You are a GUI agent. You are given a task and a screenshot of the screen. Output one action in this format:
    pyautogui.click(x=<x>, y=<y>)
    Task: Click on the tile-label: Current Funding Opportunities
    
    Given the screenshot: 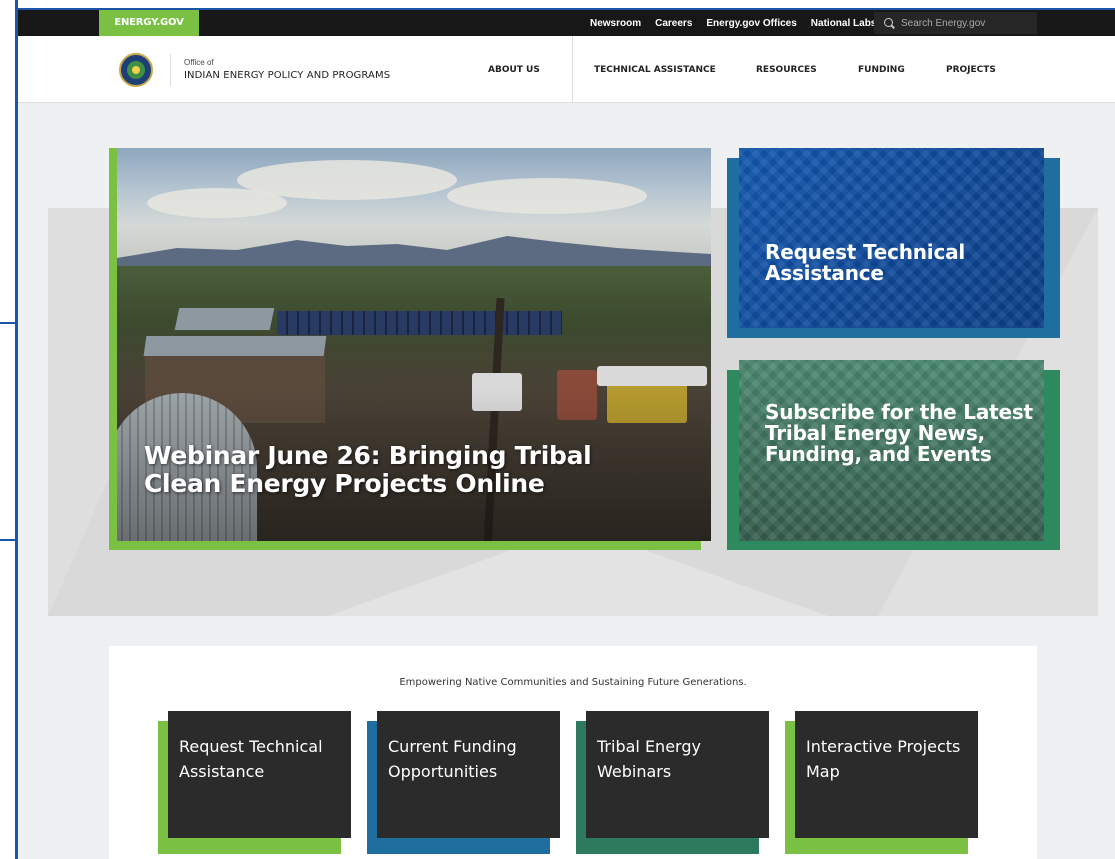 What is the action you would take?
    pyautogui.click(x=452, y=759)
    